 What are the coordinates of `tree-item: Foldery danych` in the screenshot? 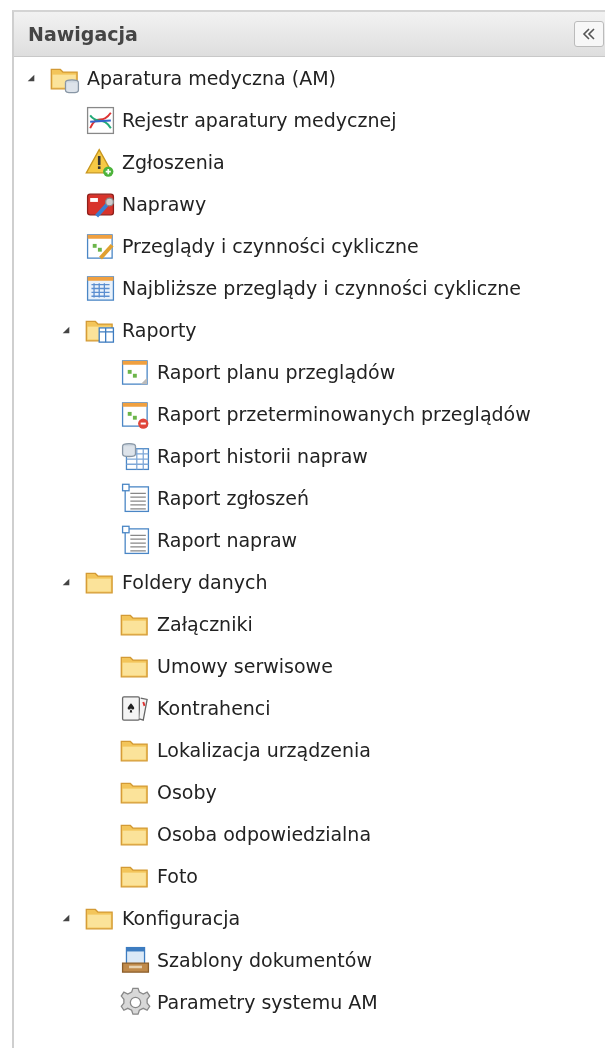 It's located at (195, 582).